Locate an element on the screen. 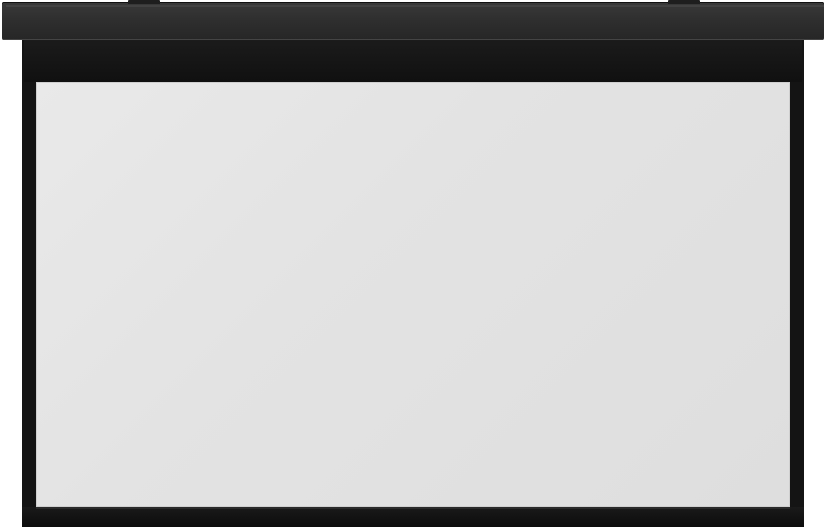 The width and height of the screenshot is (828, 529). screen-housing is located at coordinates (413, 21).